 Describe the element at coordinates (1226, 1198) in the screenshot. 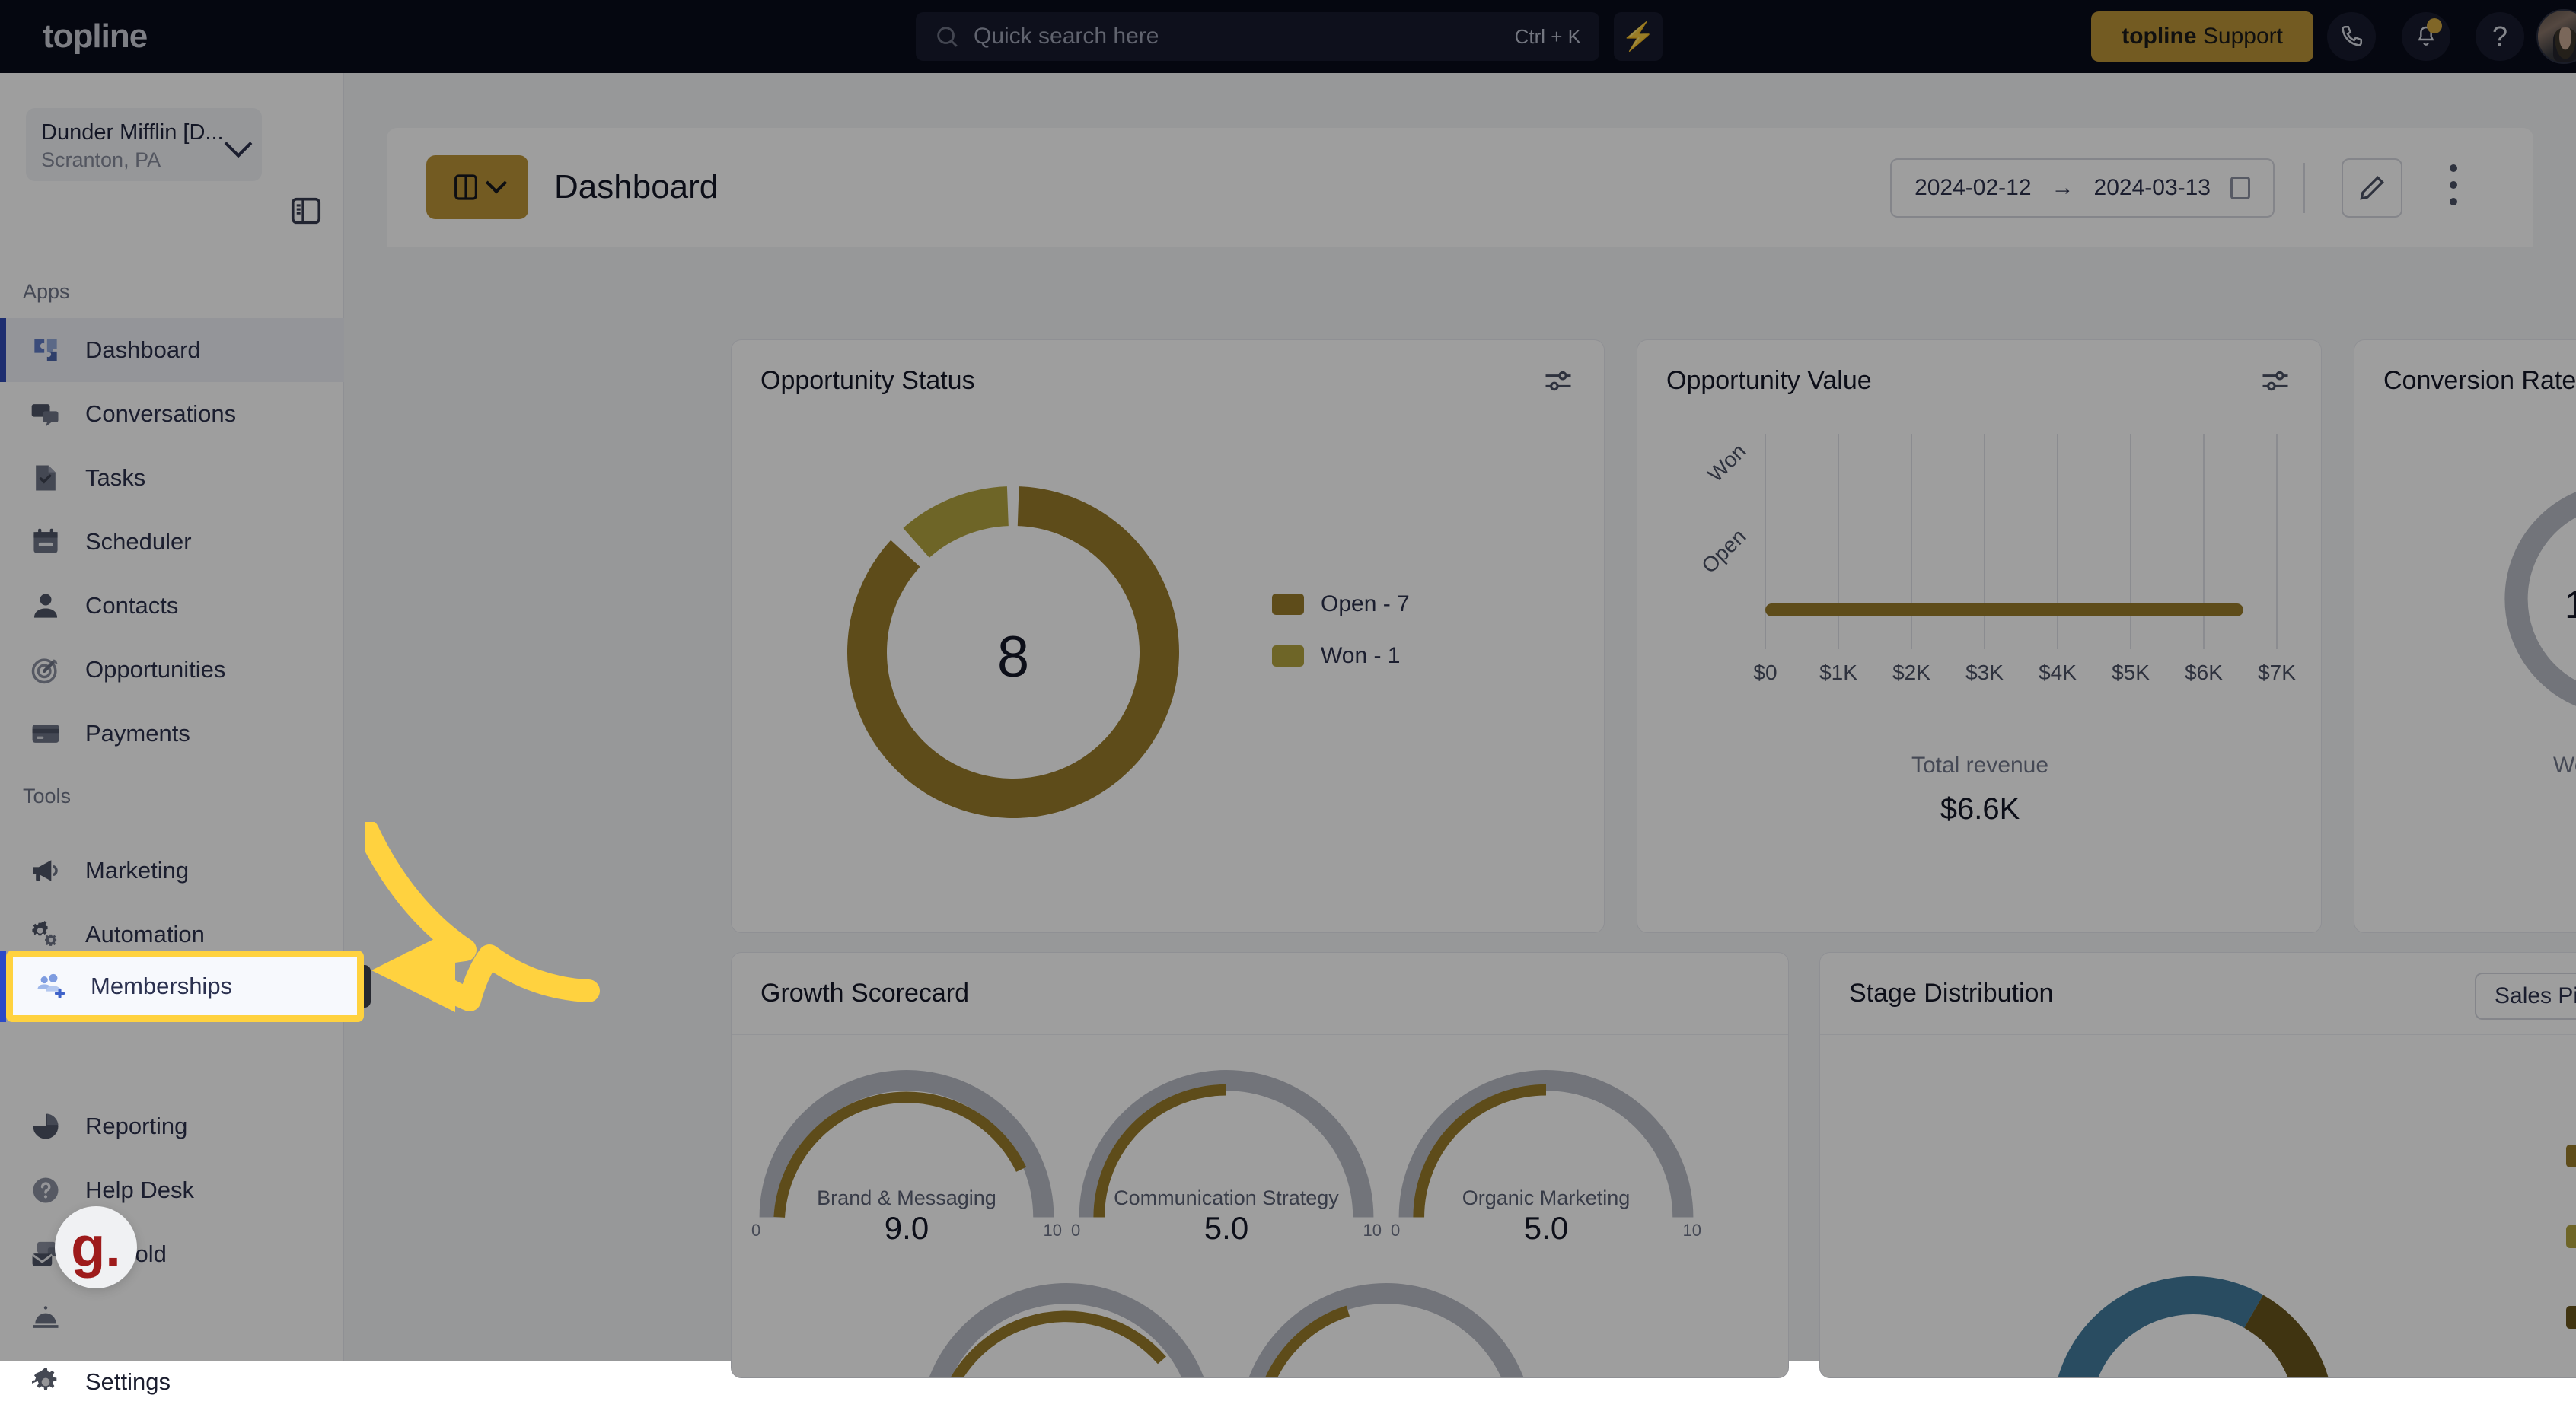

I see `gauge-label: Communication Strategy` at that location.